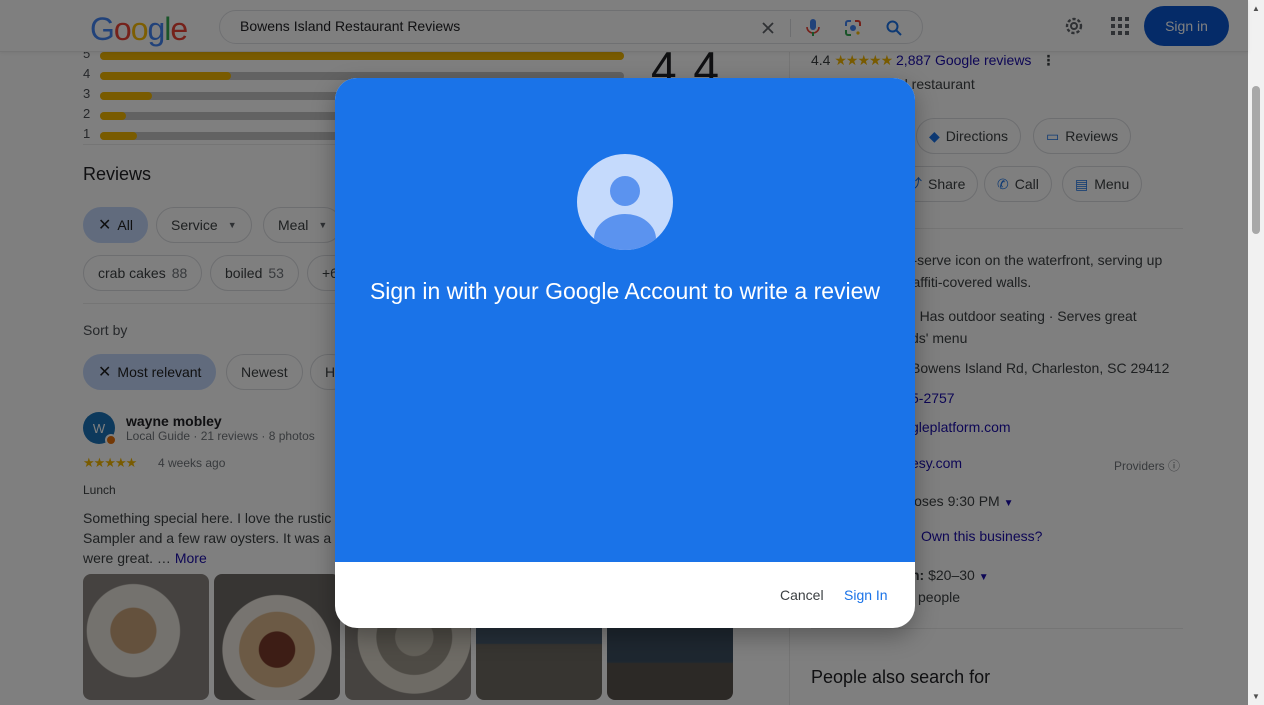 This screenshot has width=1264, height=705. I want to click on account-avatar-icon, so click(625, 202).